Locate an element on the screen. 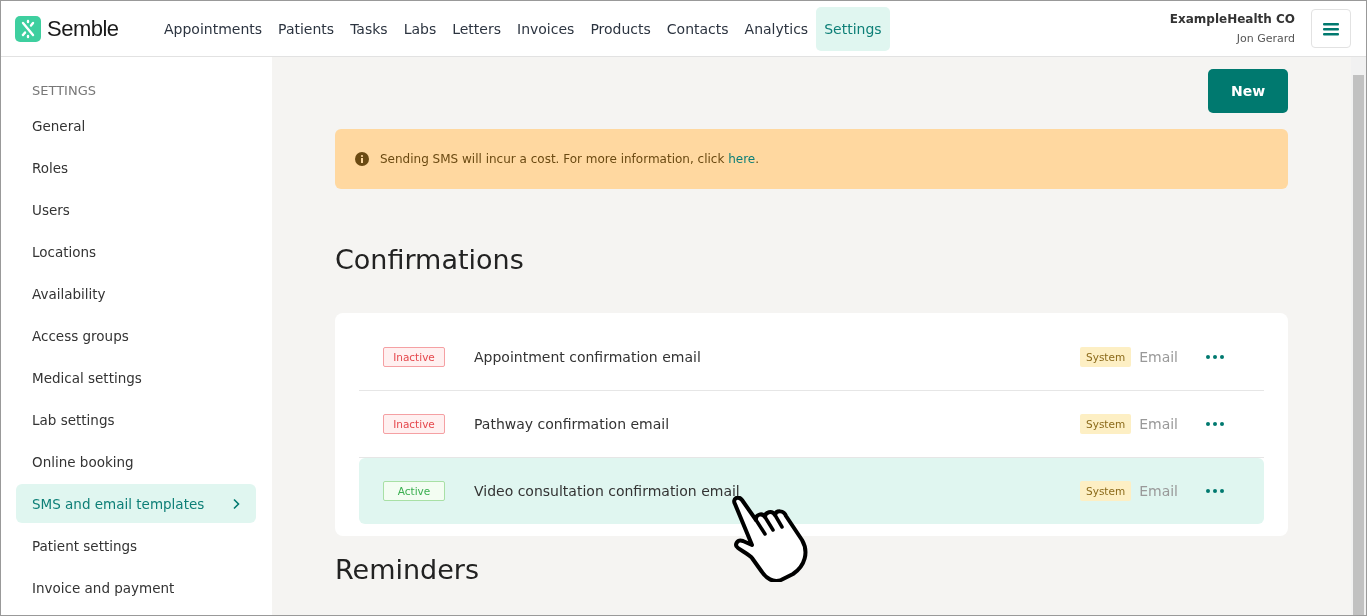 The image size is (1367, 616). nav-link: Letters is located at coordinates (476, 28).